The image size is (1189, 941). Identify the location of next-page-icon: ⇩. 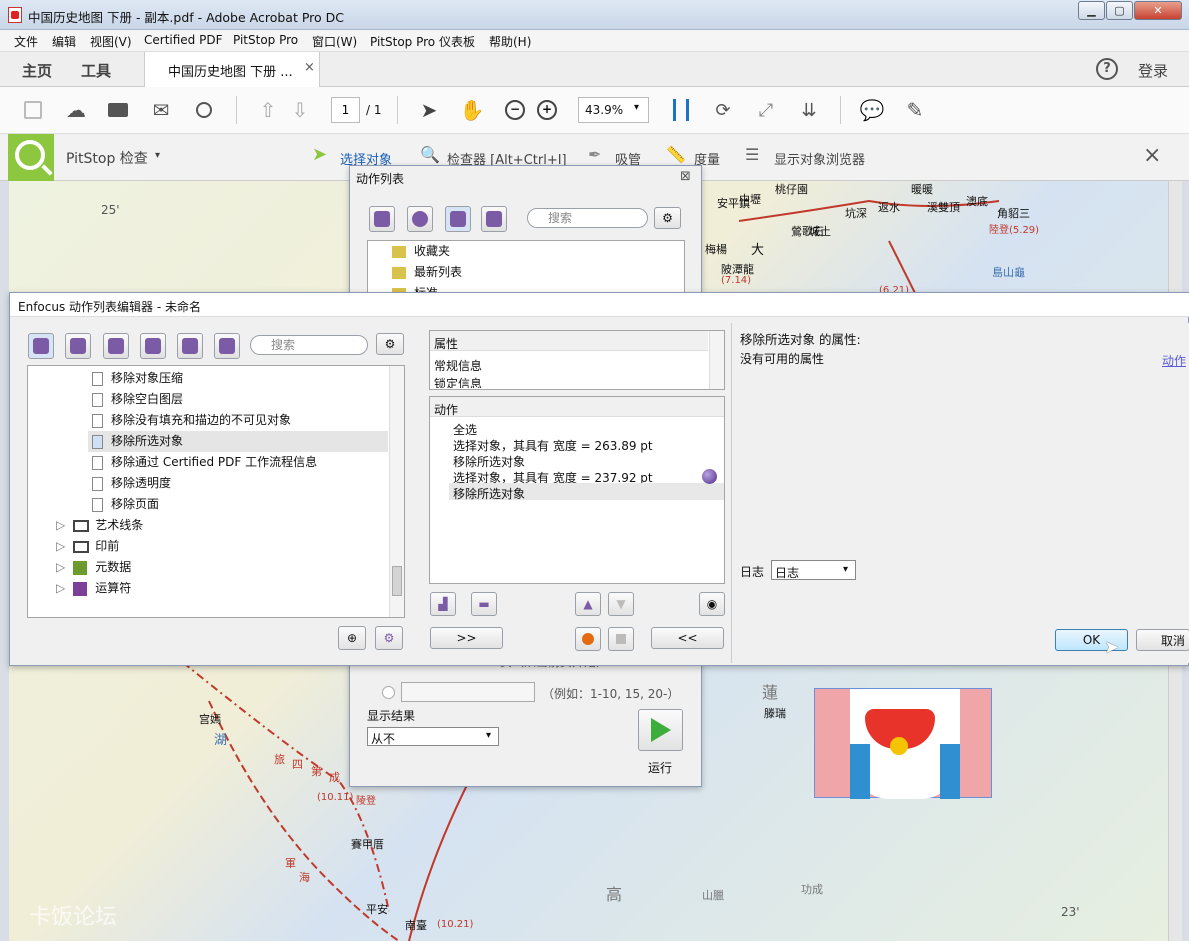
(300, 110).